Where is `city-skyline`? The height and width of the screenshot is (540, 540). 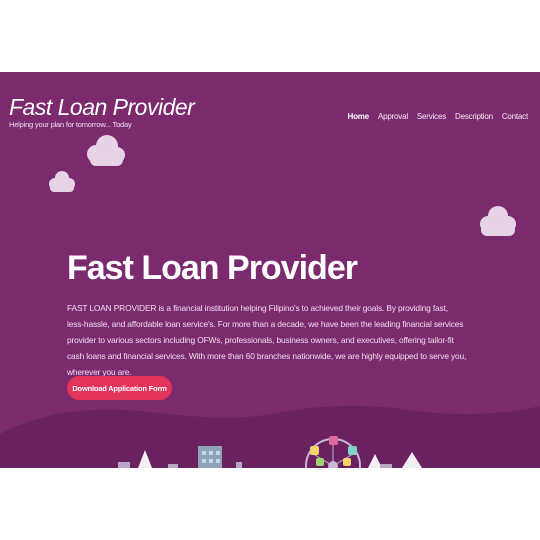
city-skyline is located at coordinates (270, 436).